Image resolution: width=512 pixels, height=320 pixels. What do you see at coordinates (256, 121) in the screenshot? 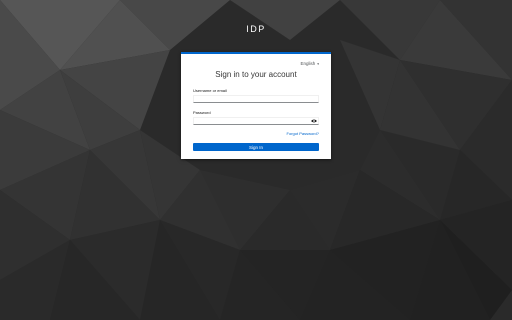
I see `password-input` at bounding box center [256, 121].